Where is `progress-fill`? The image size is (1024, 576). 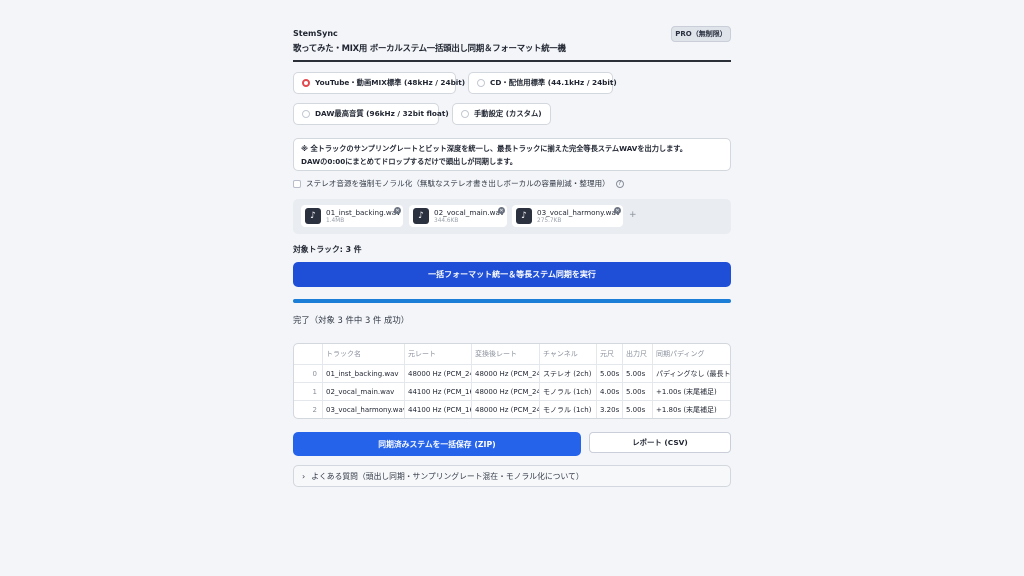
progress-fill is located at coordinates (512, 301).